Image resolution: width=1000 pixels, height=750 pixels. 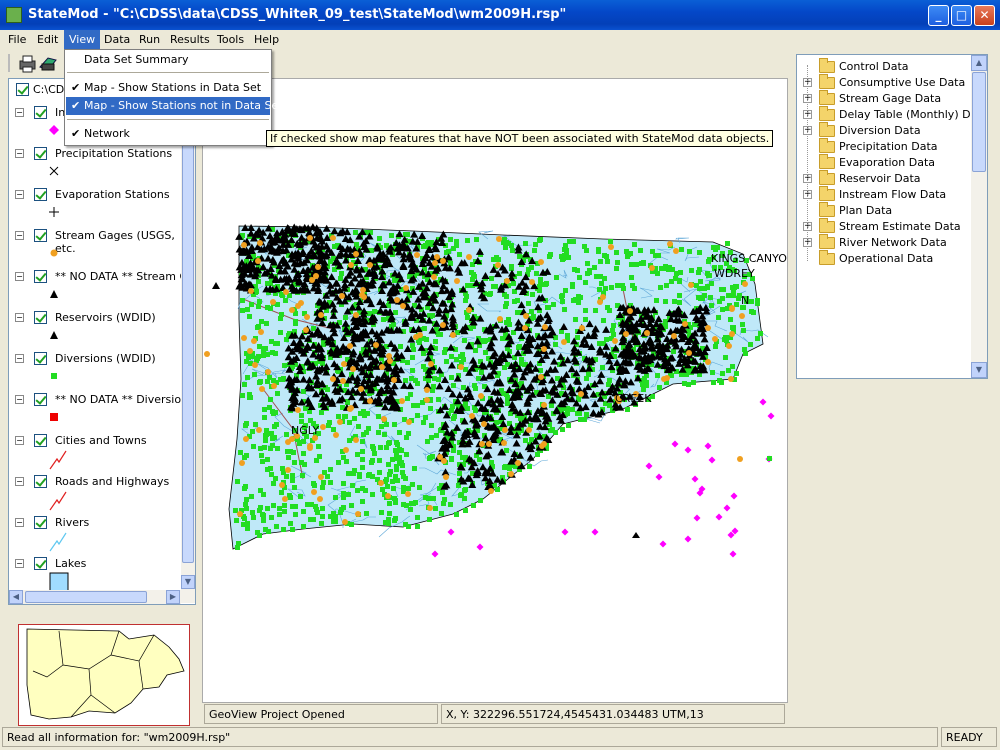 I want to click on menu-results: Results, so click(x=190, y=39).